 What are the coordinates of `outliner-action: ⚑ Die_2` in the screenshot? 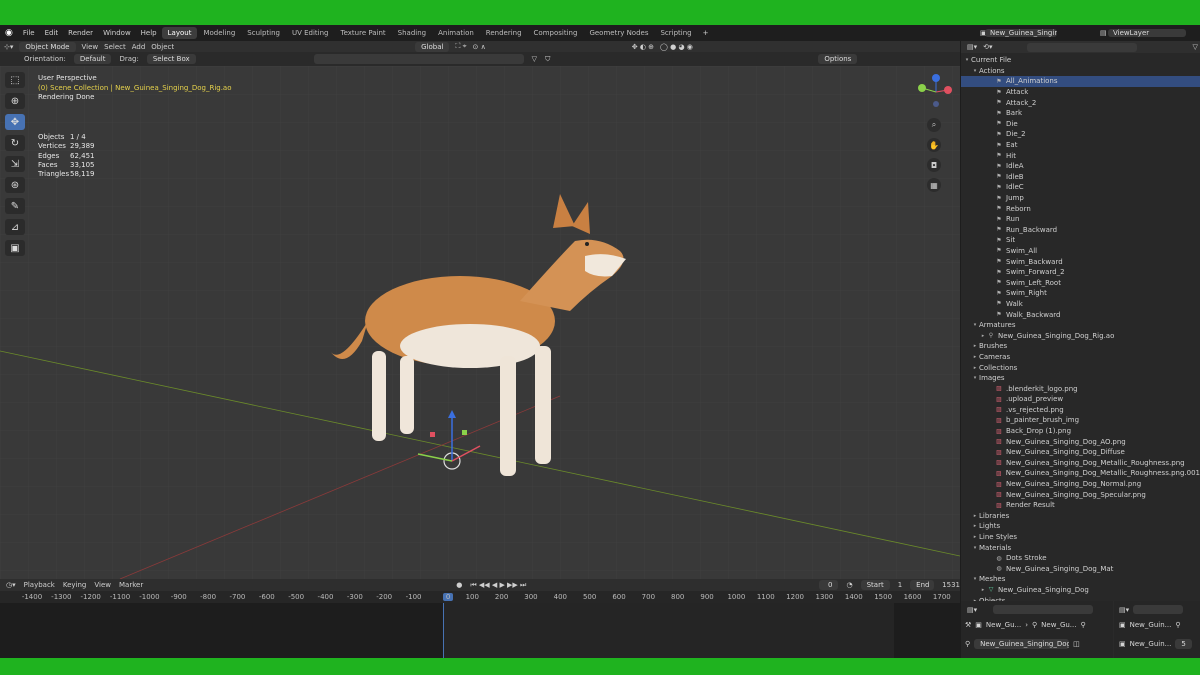 It's located at (1080, 134).